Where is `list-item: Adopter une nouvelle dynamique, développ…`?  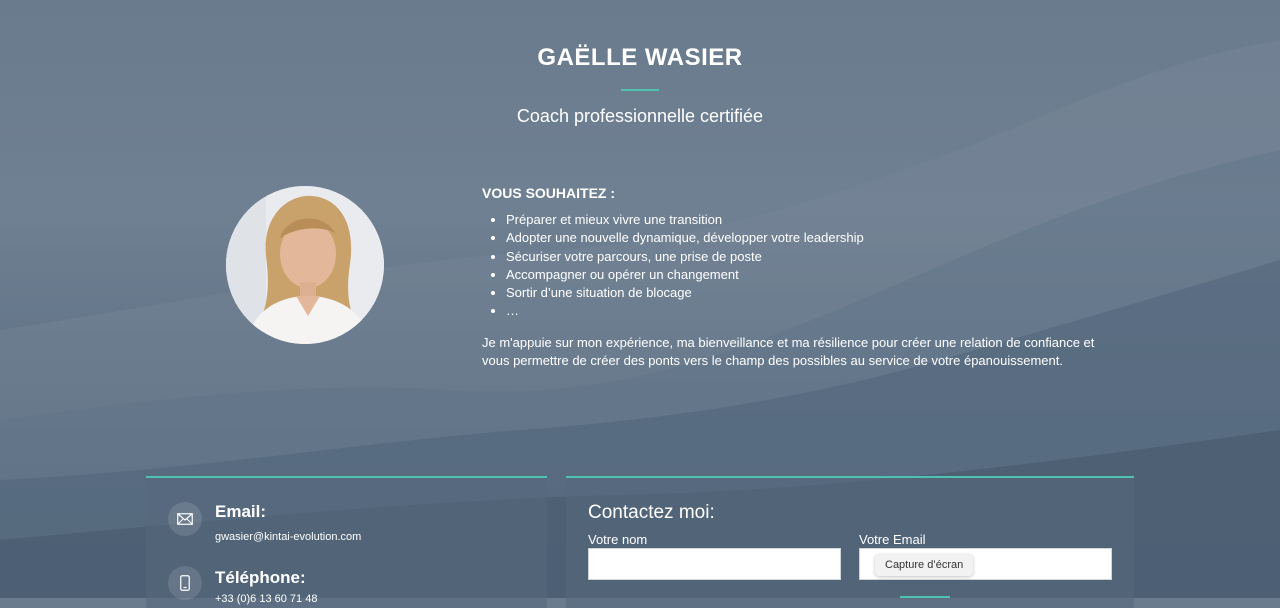
list-item: Adopter une nouvelle dynamique, développ… is located at coordinates (824, 238).